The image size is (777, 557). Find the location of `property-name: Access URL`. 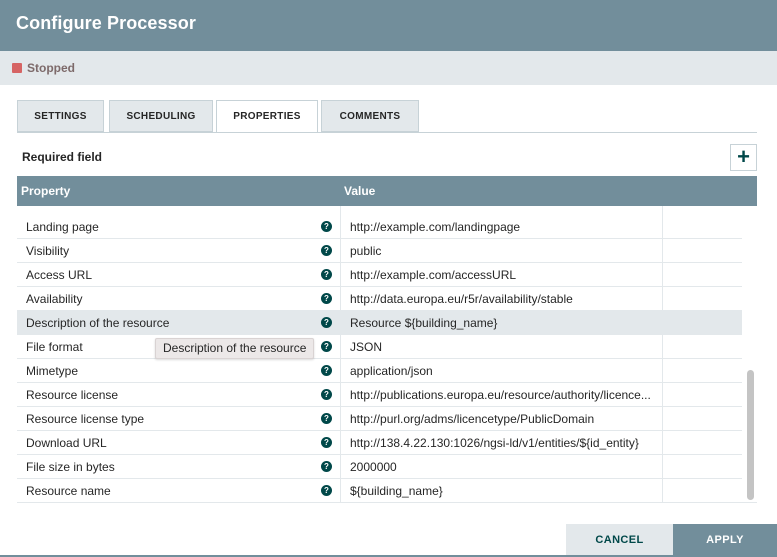

property-name: Access URL is located at coordinates (59, 275).